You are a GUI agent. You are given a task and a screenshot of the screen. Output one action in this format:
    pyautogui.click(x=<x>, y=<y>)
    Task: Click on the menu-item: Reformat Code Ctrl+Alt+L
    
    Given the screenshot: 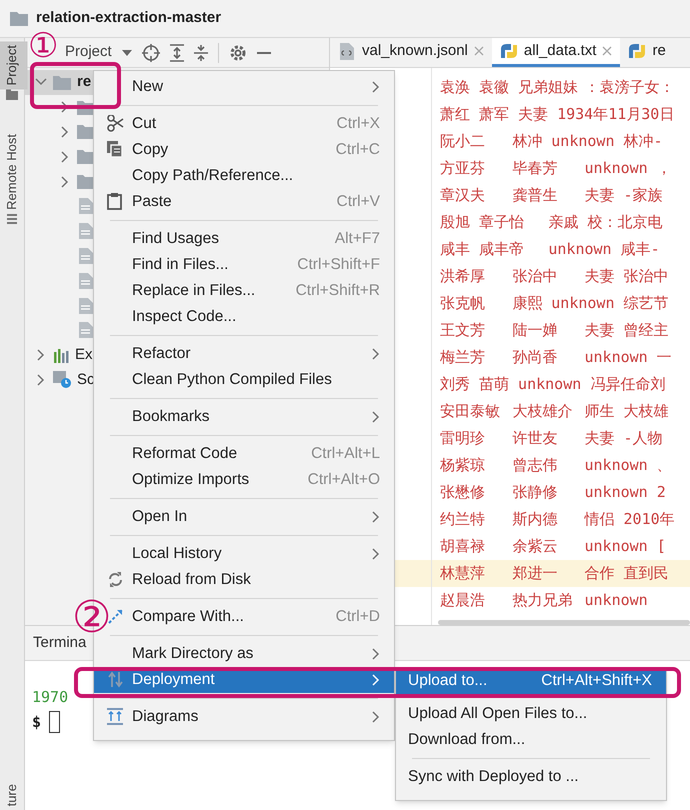 What is the action you would take?
    pyautogui.click(x=244, y=454)
    